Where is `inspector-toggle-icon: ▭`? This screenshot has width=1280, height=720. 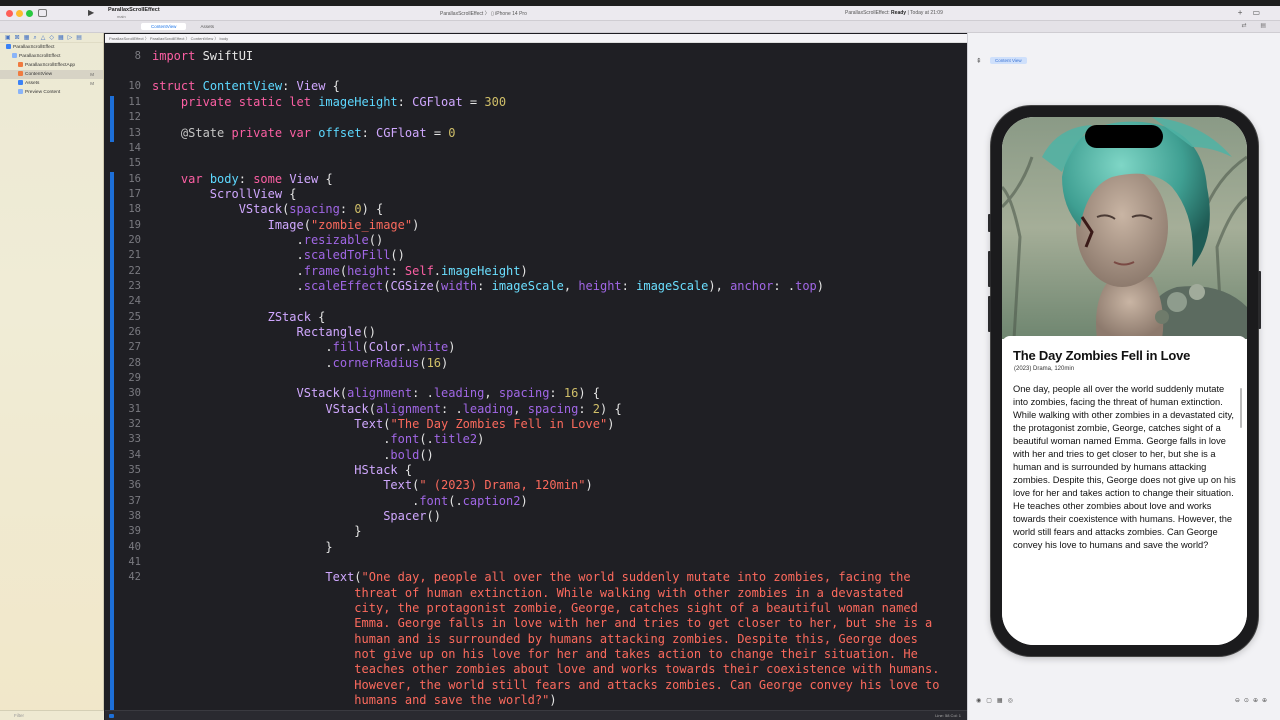
inspector-toggle-icon: ▭ is located at coordinates (1261, 12).